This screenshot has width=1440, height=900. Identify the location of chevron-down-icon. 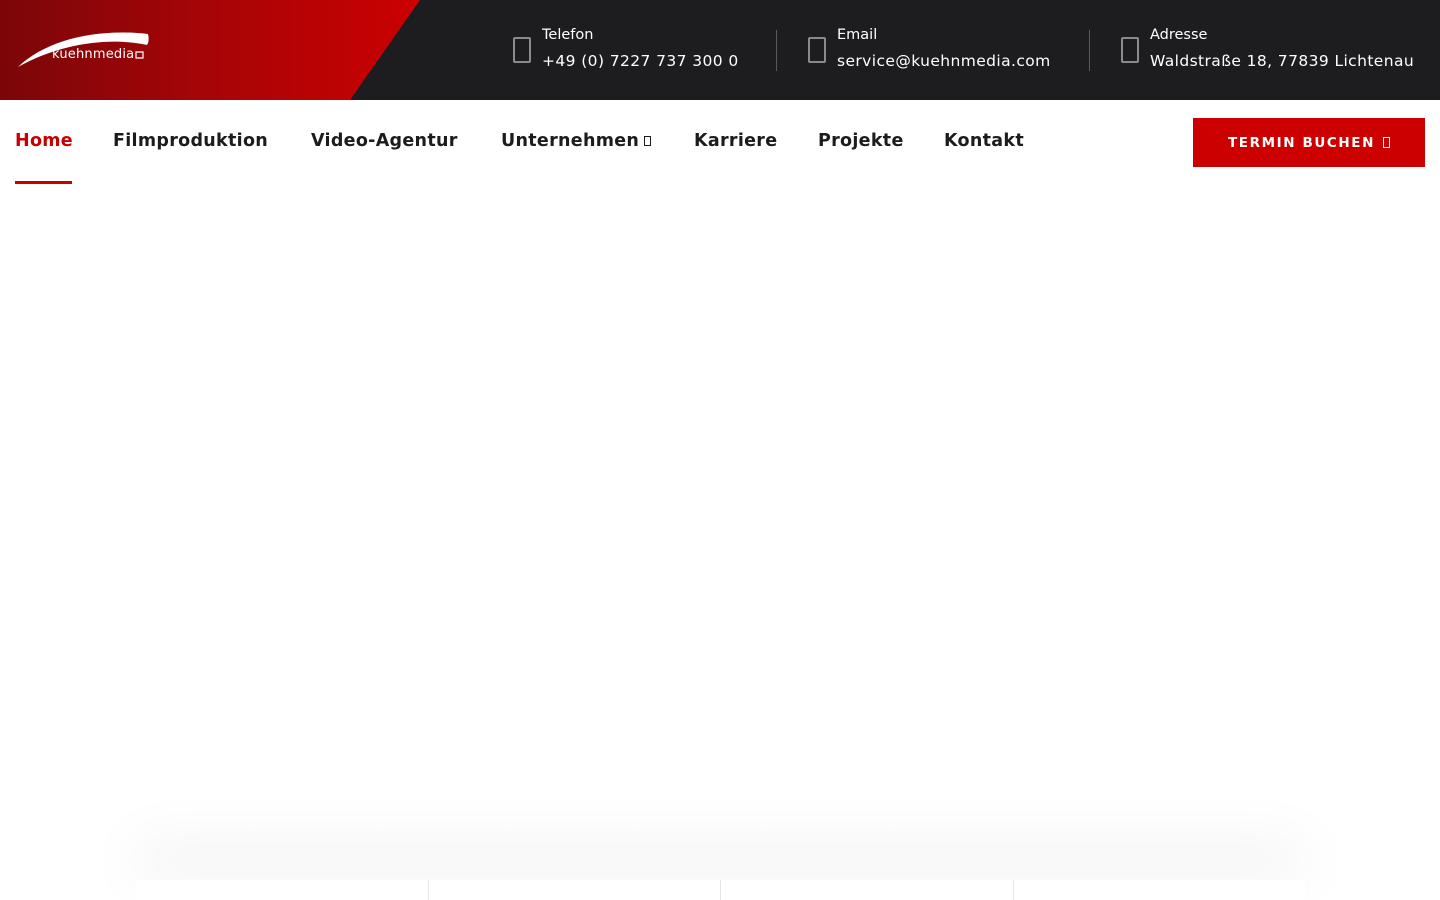
(648, 141).